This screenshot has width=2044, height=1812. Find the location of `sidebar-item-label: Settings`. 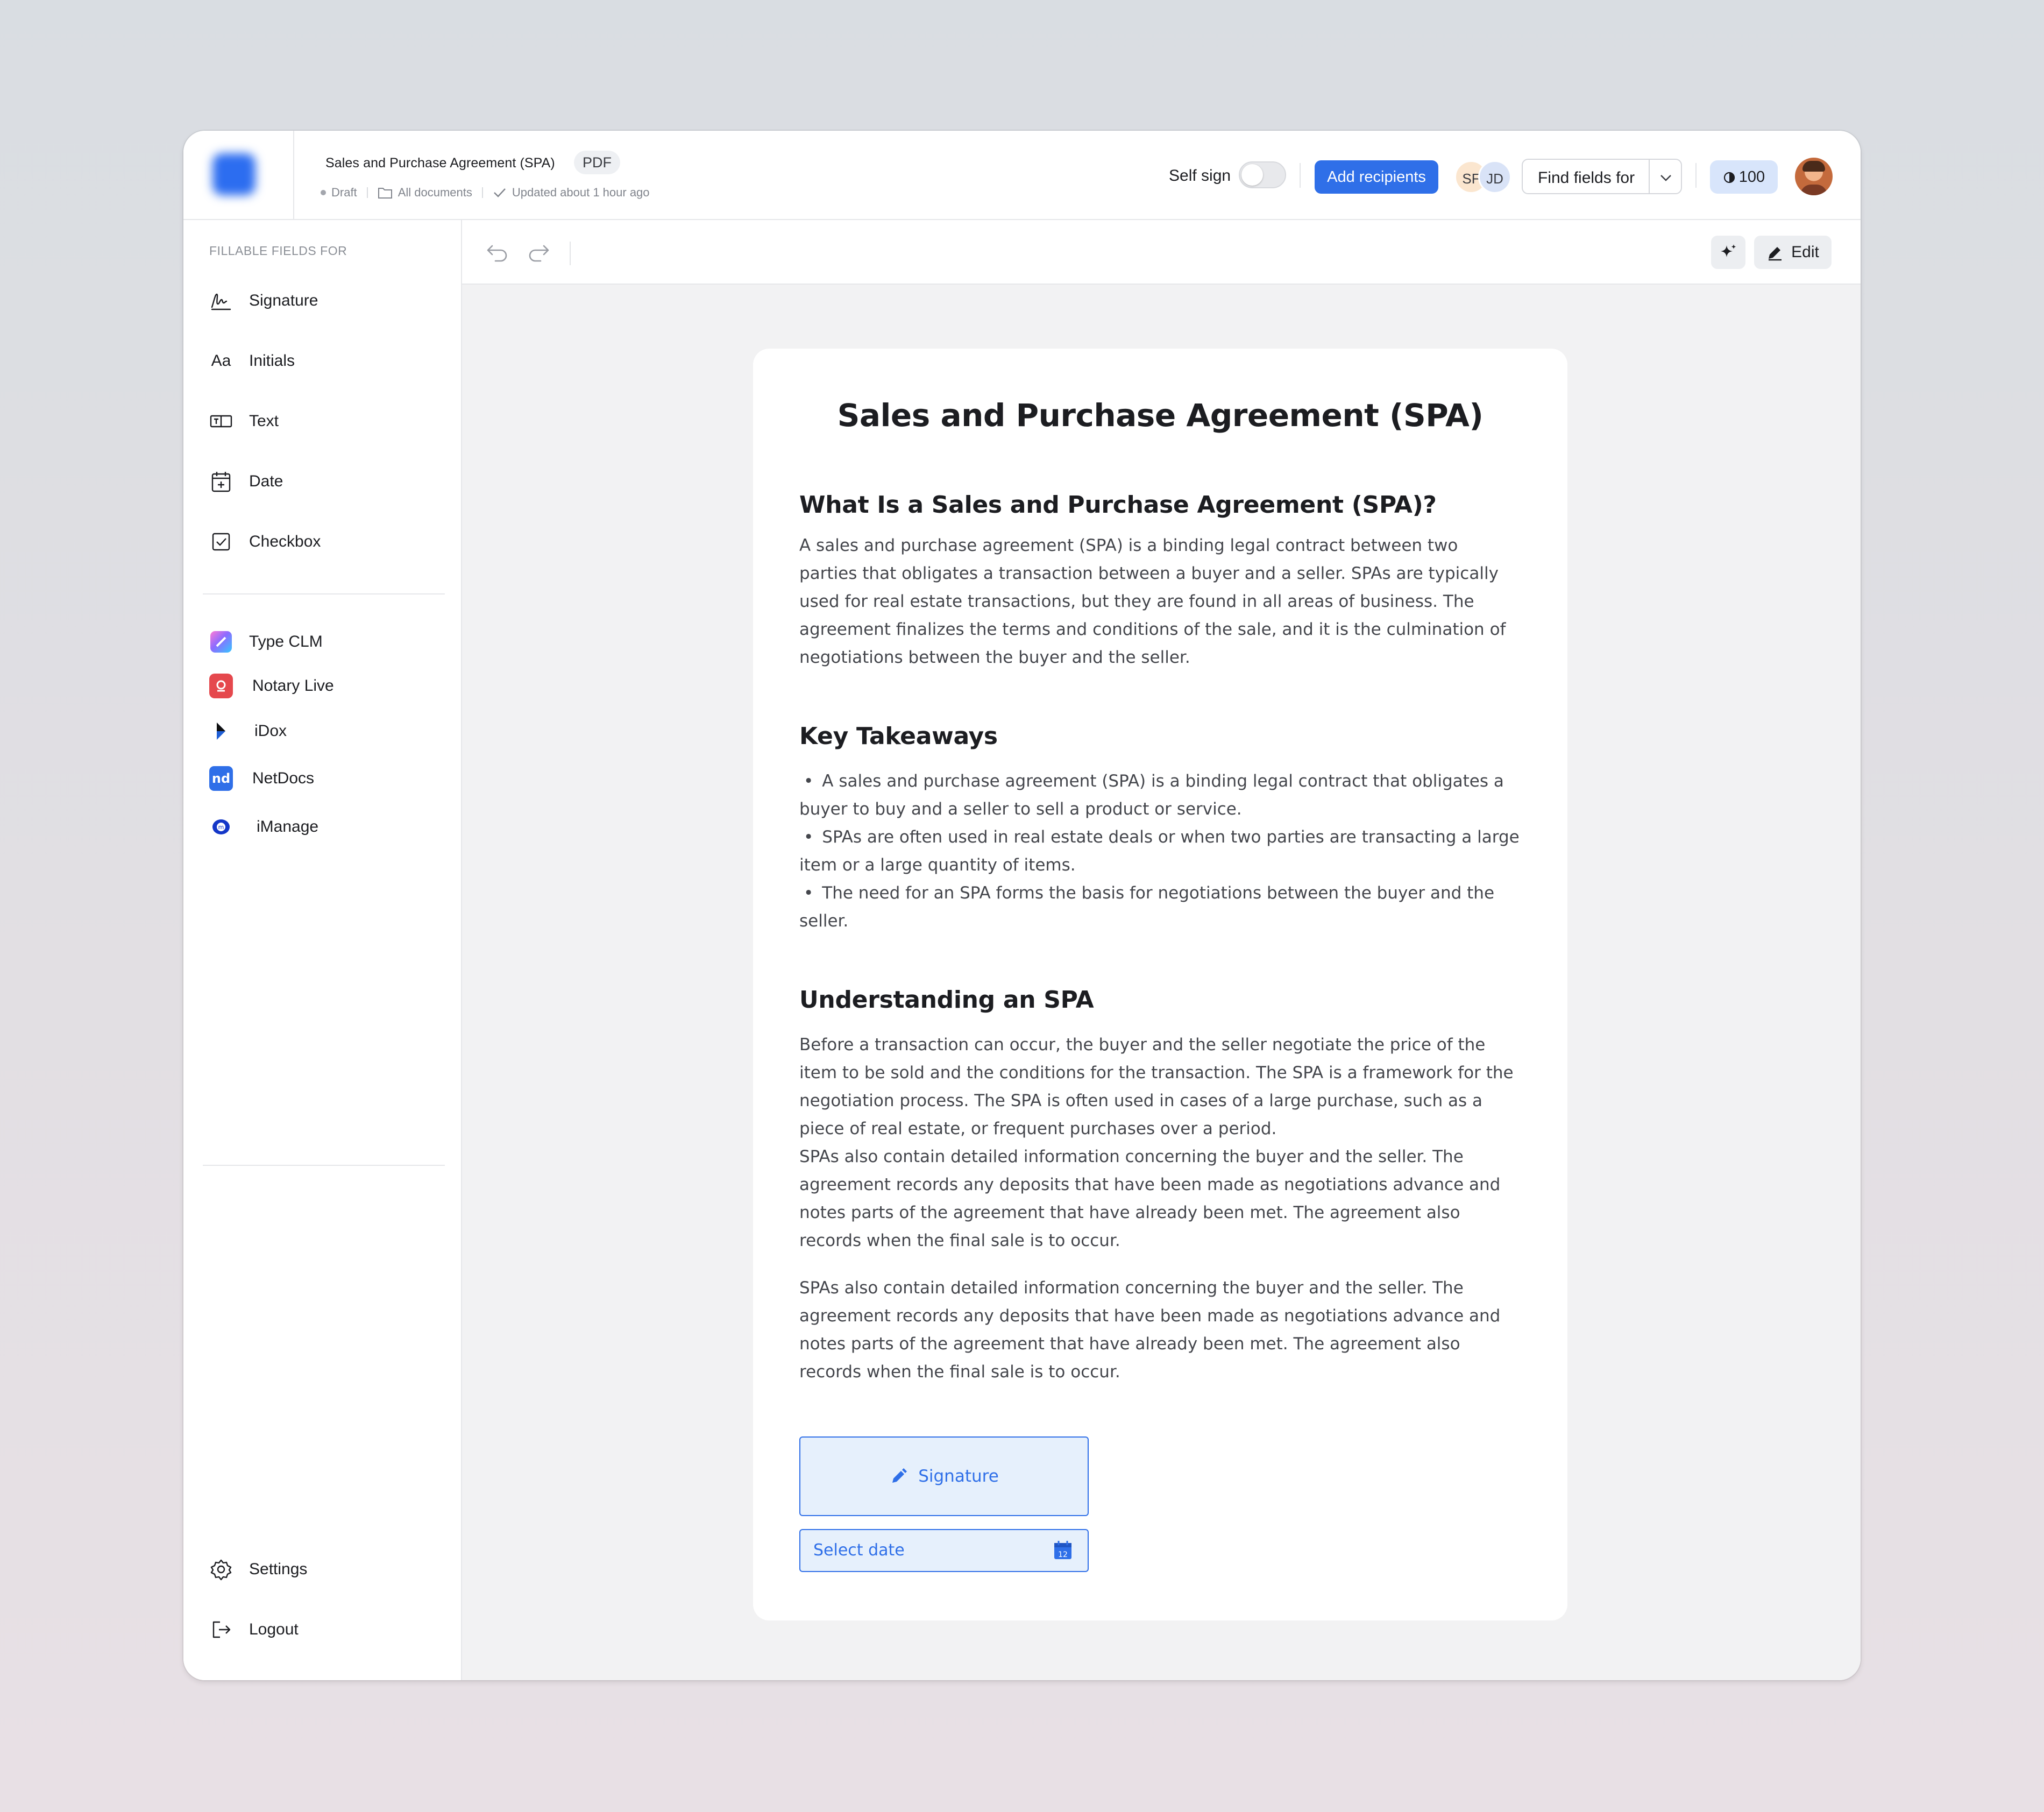

sidebar-item-label: Settings is located at coordinates (278, 1569).